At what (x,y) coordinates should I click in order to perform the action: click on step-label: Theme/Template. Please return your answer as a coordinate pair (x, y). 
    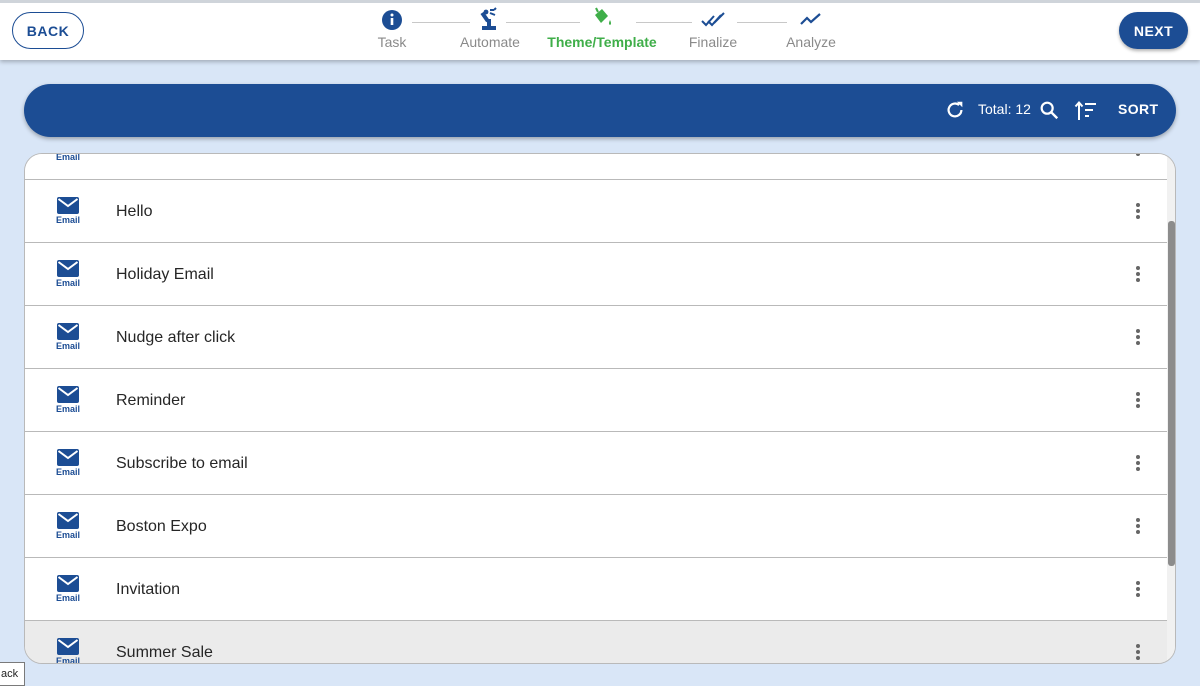
    Looking at the image, I should click on (602, 42).